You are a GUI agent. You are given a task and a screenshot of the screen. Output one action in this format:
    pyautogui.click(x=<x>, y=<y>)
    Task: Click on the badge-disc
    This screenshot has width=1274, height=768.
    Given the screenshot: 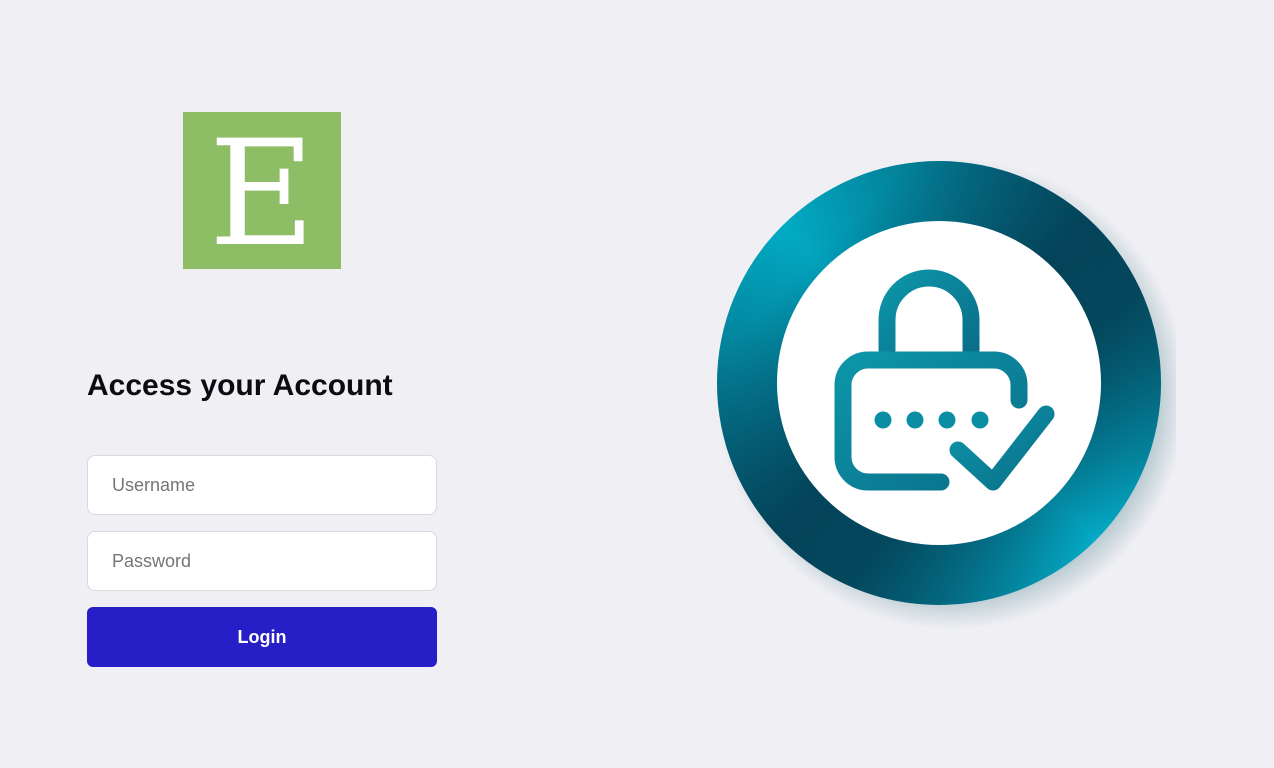 What is the action you would take?
    pyautogui.click(x=939, y=383)
    